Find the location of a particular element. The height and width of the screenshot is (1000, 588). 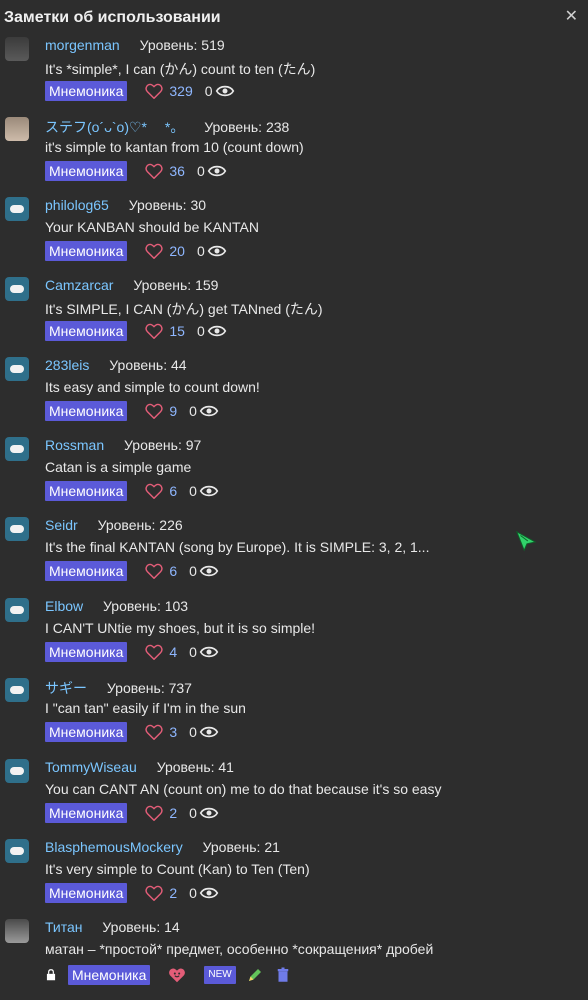

close-icon: ✕ is located at coordinates (571, 16).